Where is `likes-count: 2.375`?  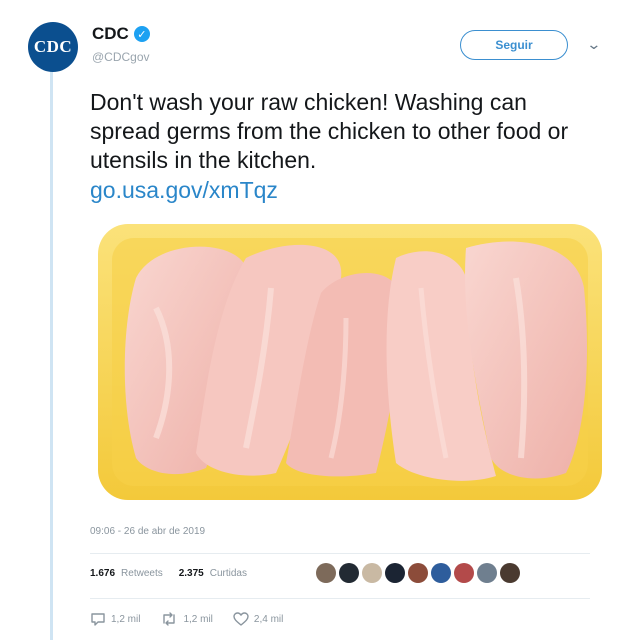
likes-count: 2.375 is located at coordinates (191, 573).